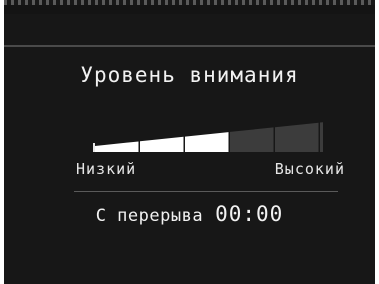  What do you see at coordinates (309, 169) in the screenshot?
I see `meter-high-label: Высокий` at bounding box center [309, 169].